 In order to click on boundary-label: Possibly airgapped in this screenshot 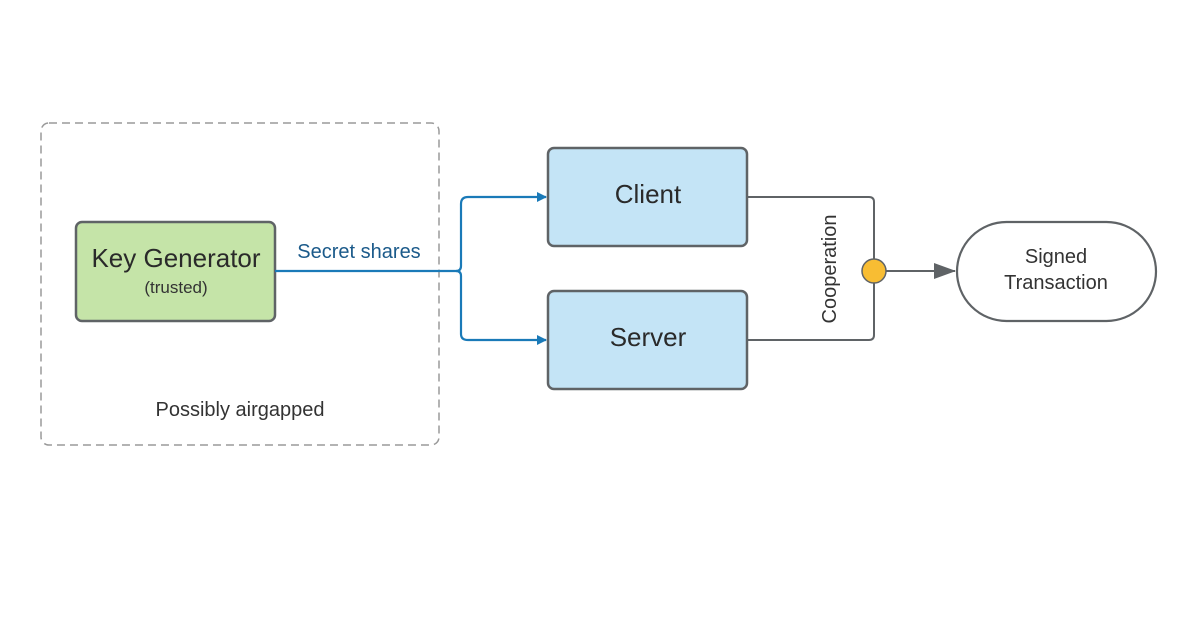, I will do `click(240, 410)`.